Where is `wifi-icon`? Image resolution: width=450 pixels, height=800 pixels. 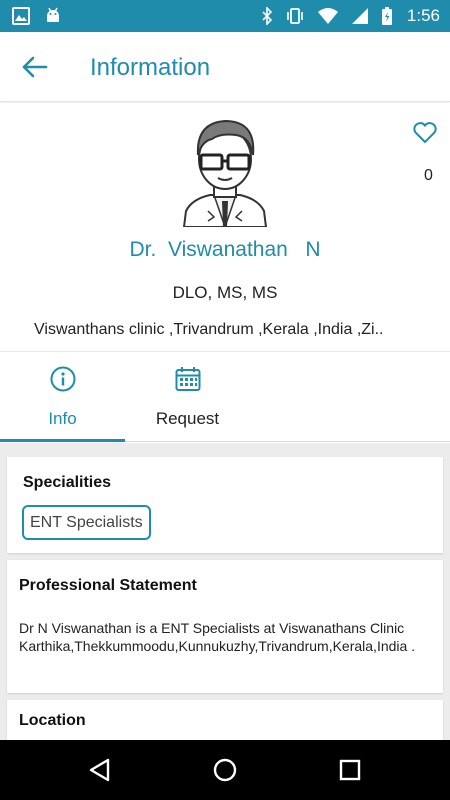
wifi-icon is located at coordinates (327, 16).